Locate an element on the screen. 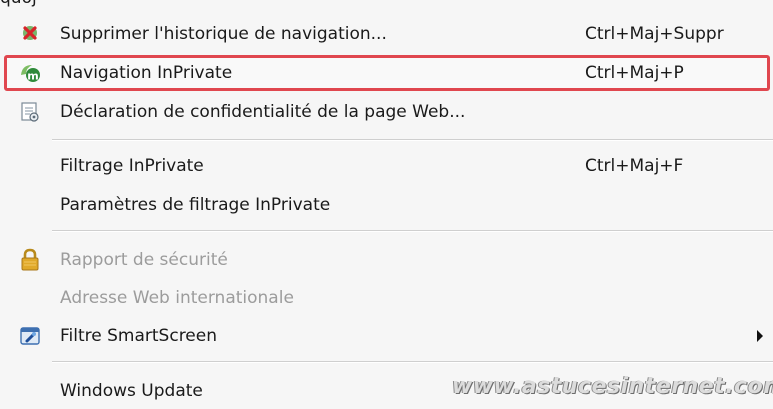  menu-item-inprivate-filtering-settings: Paramètres de filtrage InPrivate is located at coordinates (386, 205).